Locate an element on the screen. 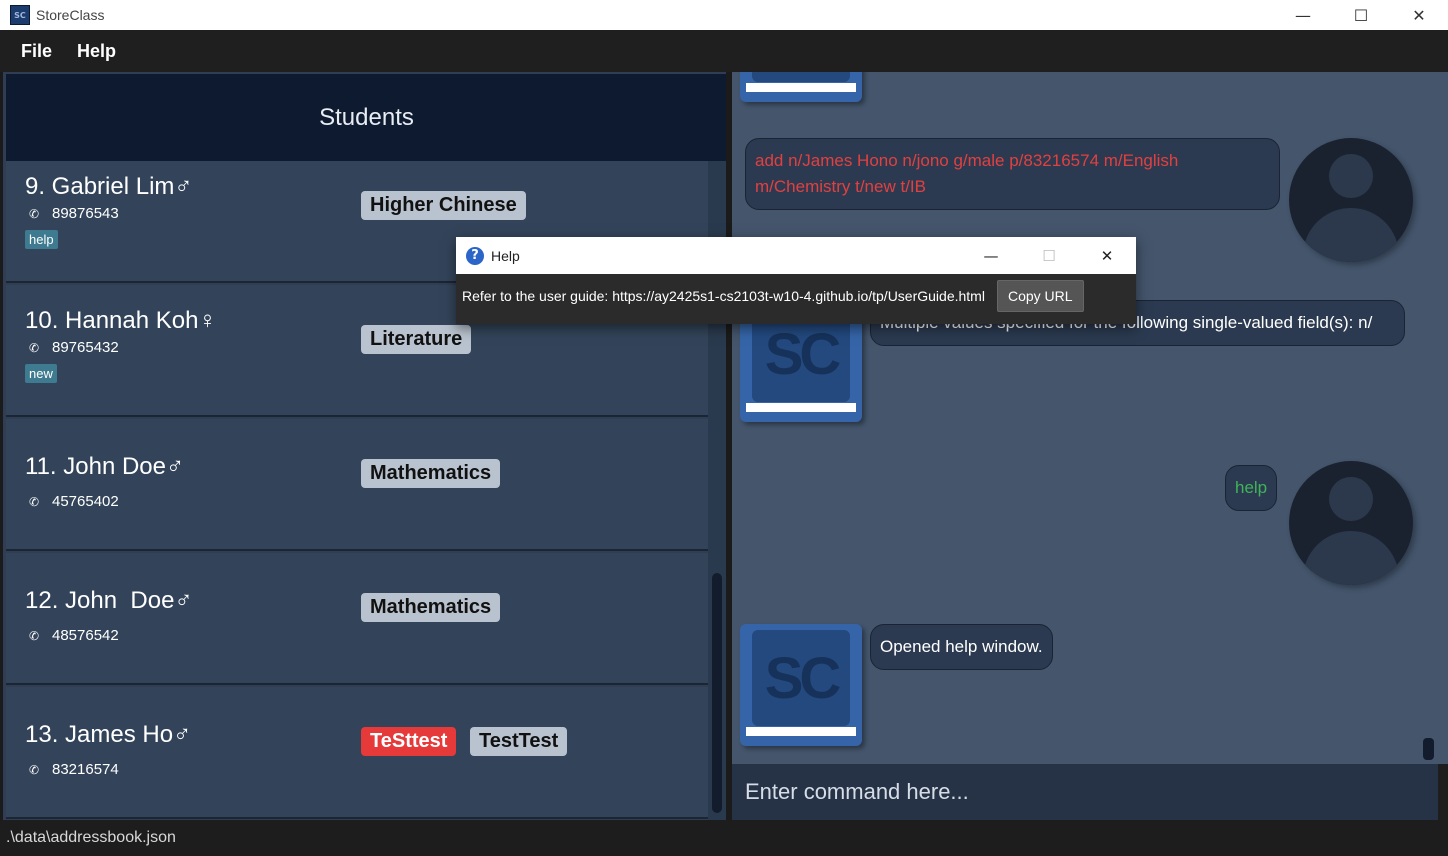  app-message: Opened help window. is located at coordinates (961, 647).